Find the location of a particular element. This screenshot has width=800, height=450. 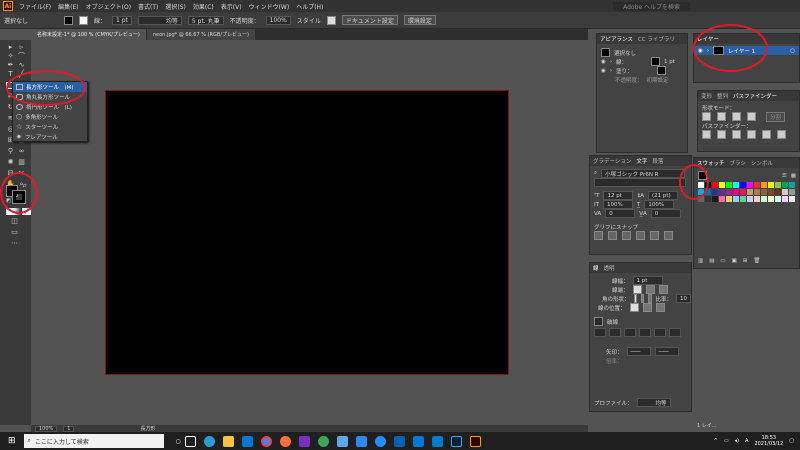

artboard-nav-field: 1 is located at coordinates (69, 428).